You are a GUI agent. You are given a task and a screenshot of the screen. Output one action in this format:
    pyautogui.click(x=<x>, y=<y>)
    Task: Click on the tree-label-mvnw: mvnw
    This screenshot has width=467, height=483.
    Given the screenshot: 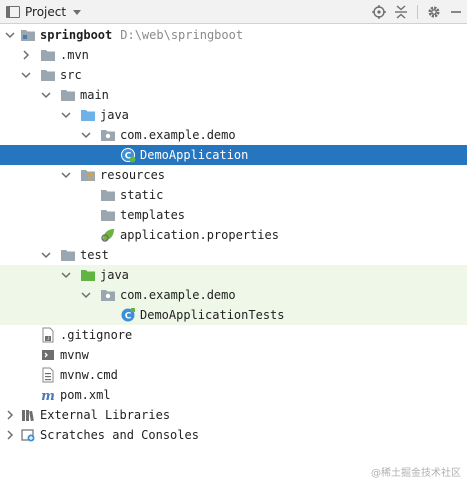 What is the action you would take?
    pyautogui.click(x=74, y=355)
    